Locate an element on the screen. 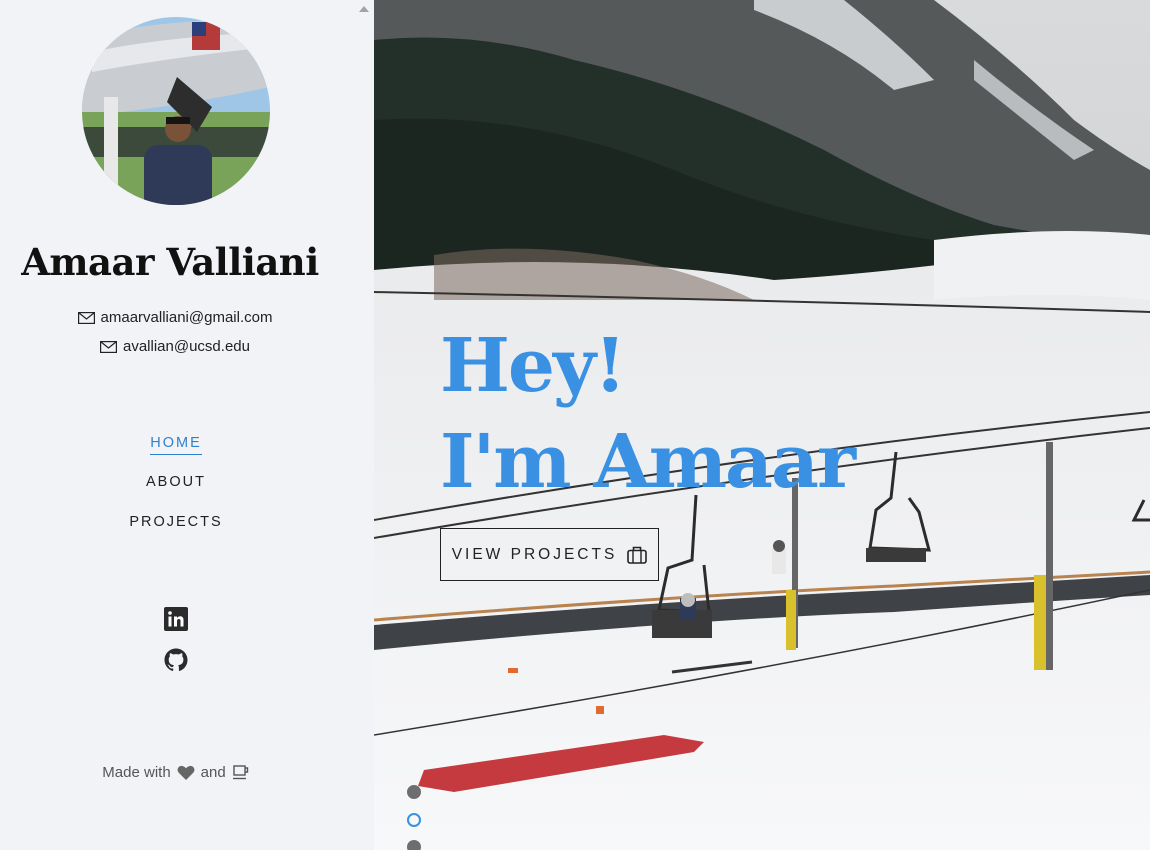  linkedin-icon is located at coordinates (176, 619).